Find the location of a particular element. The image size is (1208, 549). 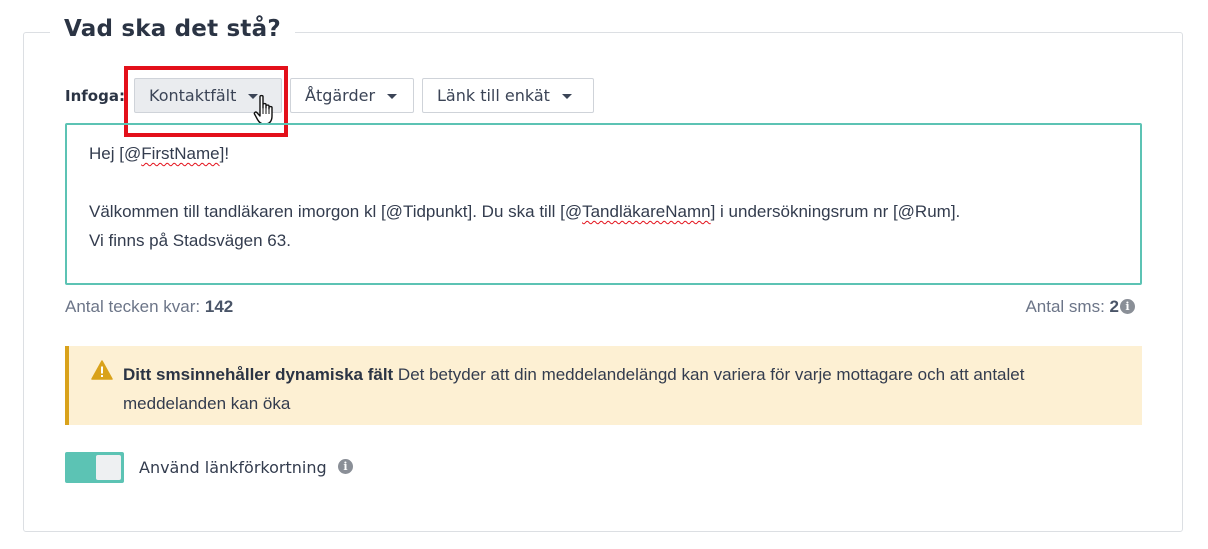

survey-link-dropdown: Länk till enkät is located at coordinates (508, 95).